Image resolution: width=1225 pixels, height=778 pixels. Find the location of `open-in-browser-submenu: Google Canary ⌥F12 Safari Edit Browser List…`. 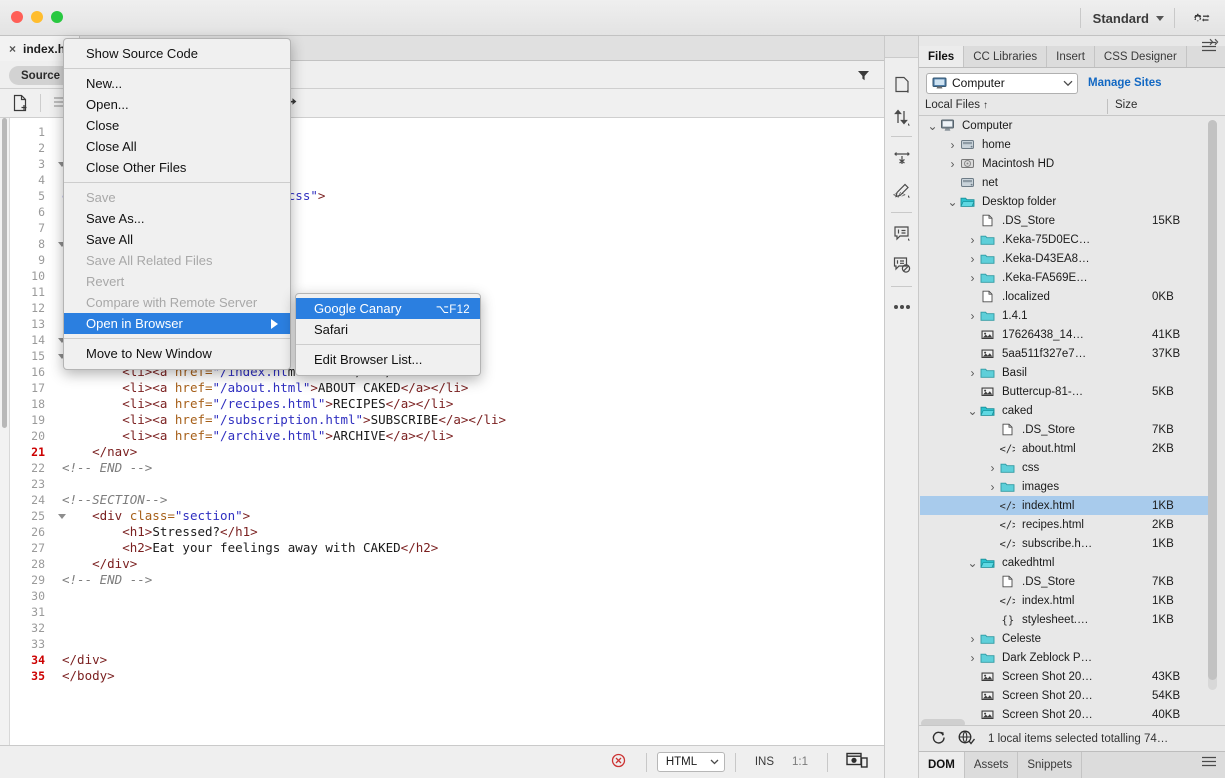

open-in-browser-submenu: Google Canary ⌥F12 Safari Edit Browser List… is located at coordinates (388, 334).